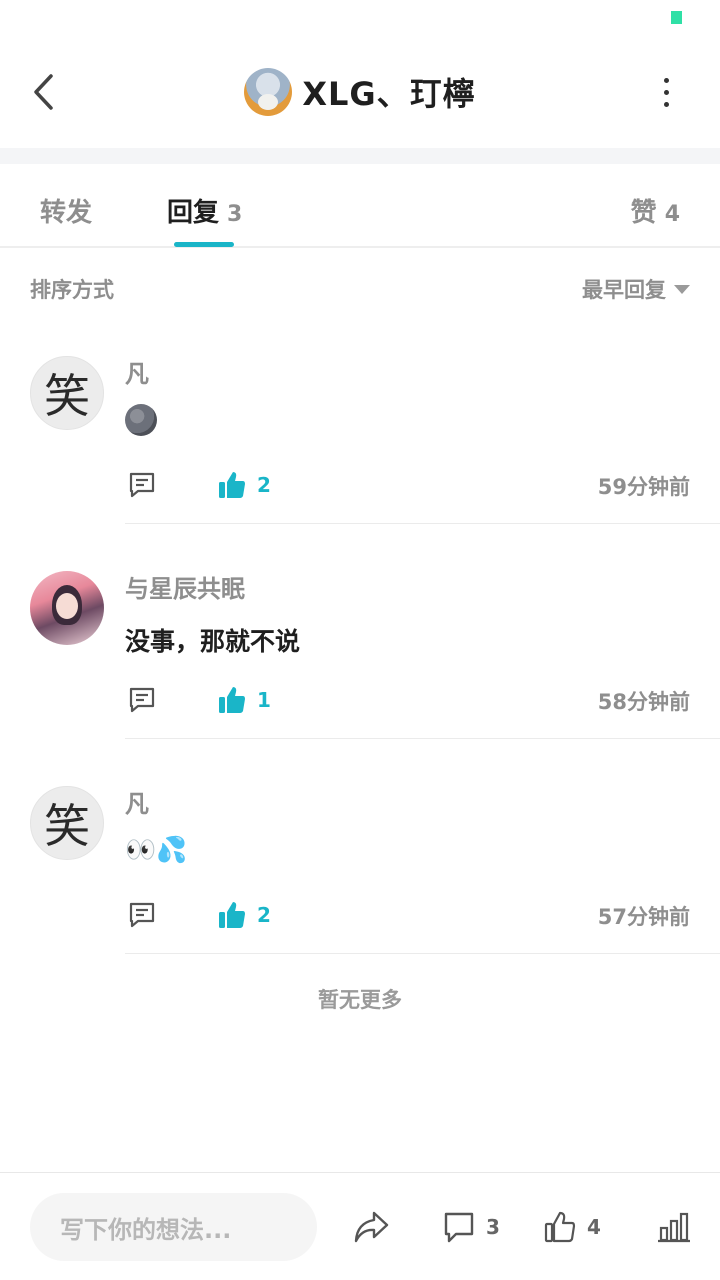 The height and width of the screenshot is (1280, 720). Describe the element at coordinates (624, 290) in the screenshot. I see `sort-selected: 最早回复` at that location.